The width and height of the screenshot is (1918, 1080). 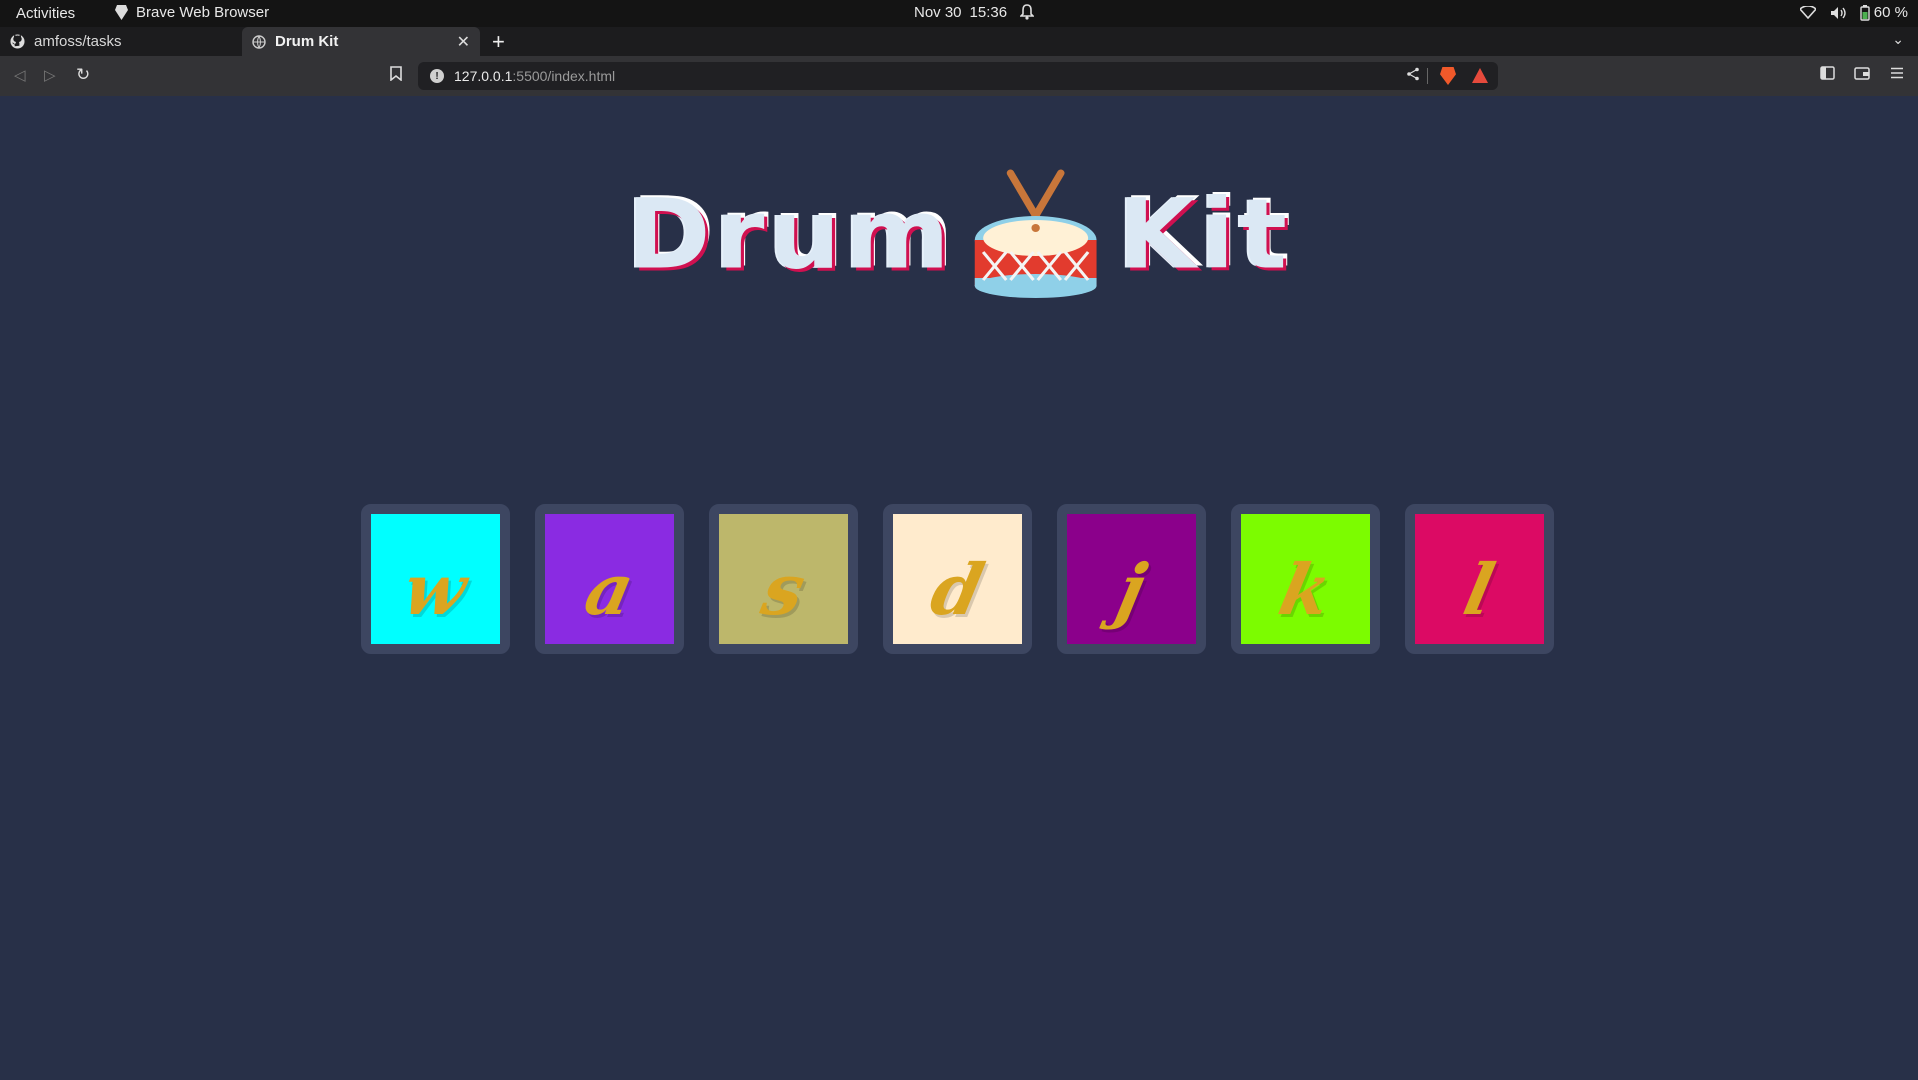 I want to click on drum-key-j: j, so click(x=1131, y=579).